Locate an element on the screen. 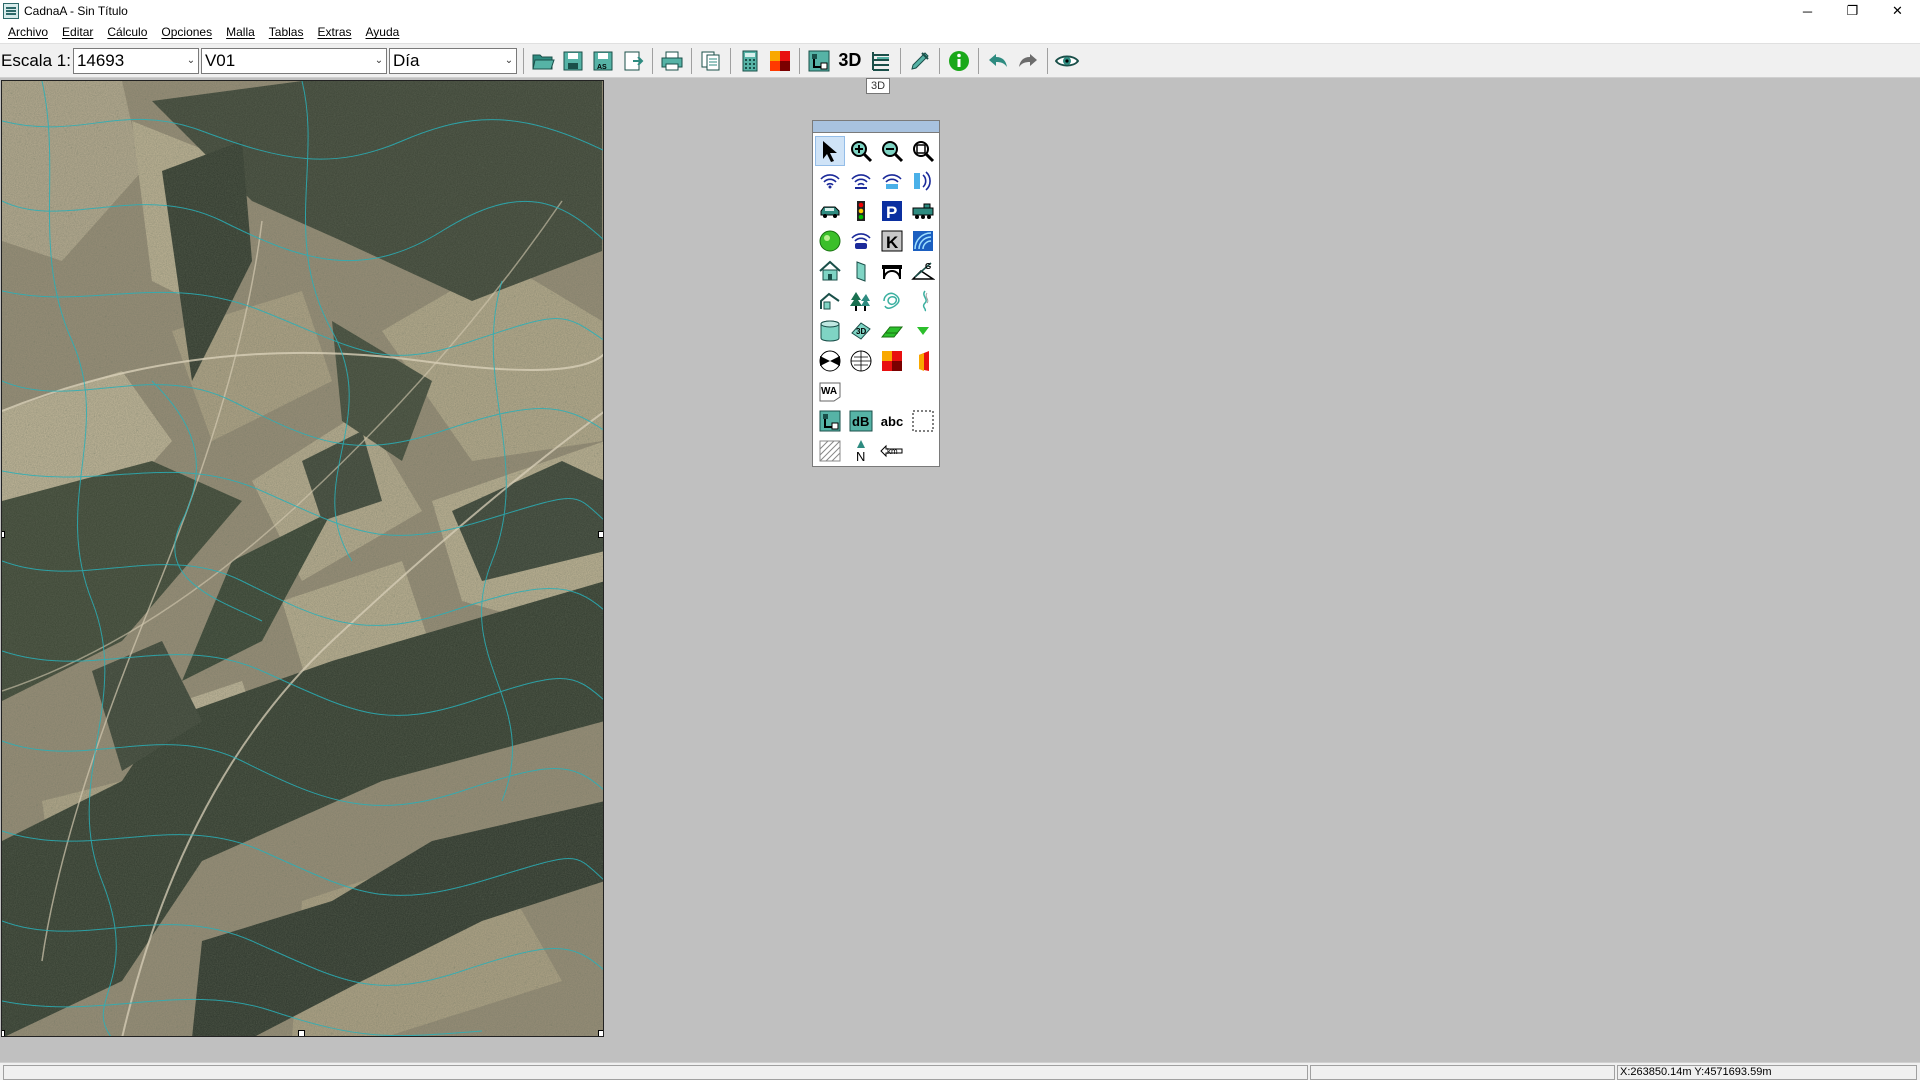 The height and width of the screenshot is (1080, 1920). undo-button is located at coordinates (998, 61).